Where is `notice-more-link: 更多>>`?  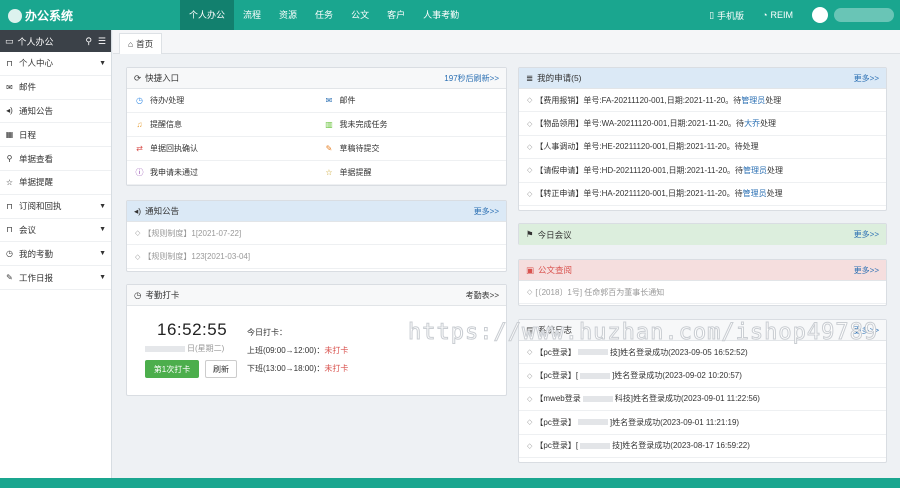 notice-more-link: 更多>> is located at coordinates (486, 211).